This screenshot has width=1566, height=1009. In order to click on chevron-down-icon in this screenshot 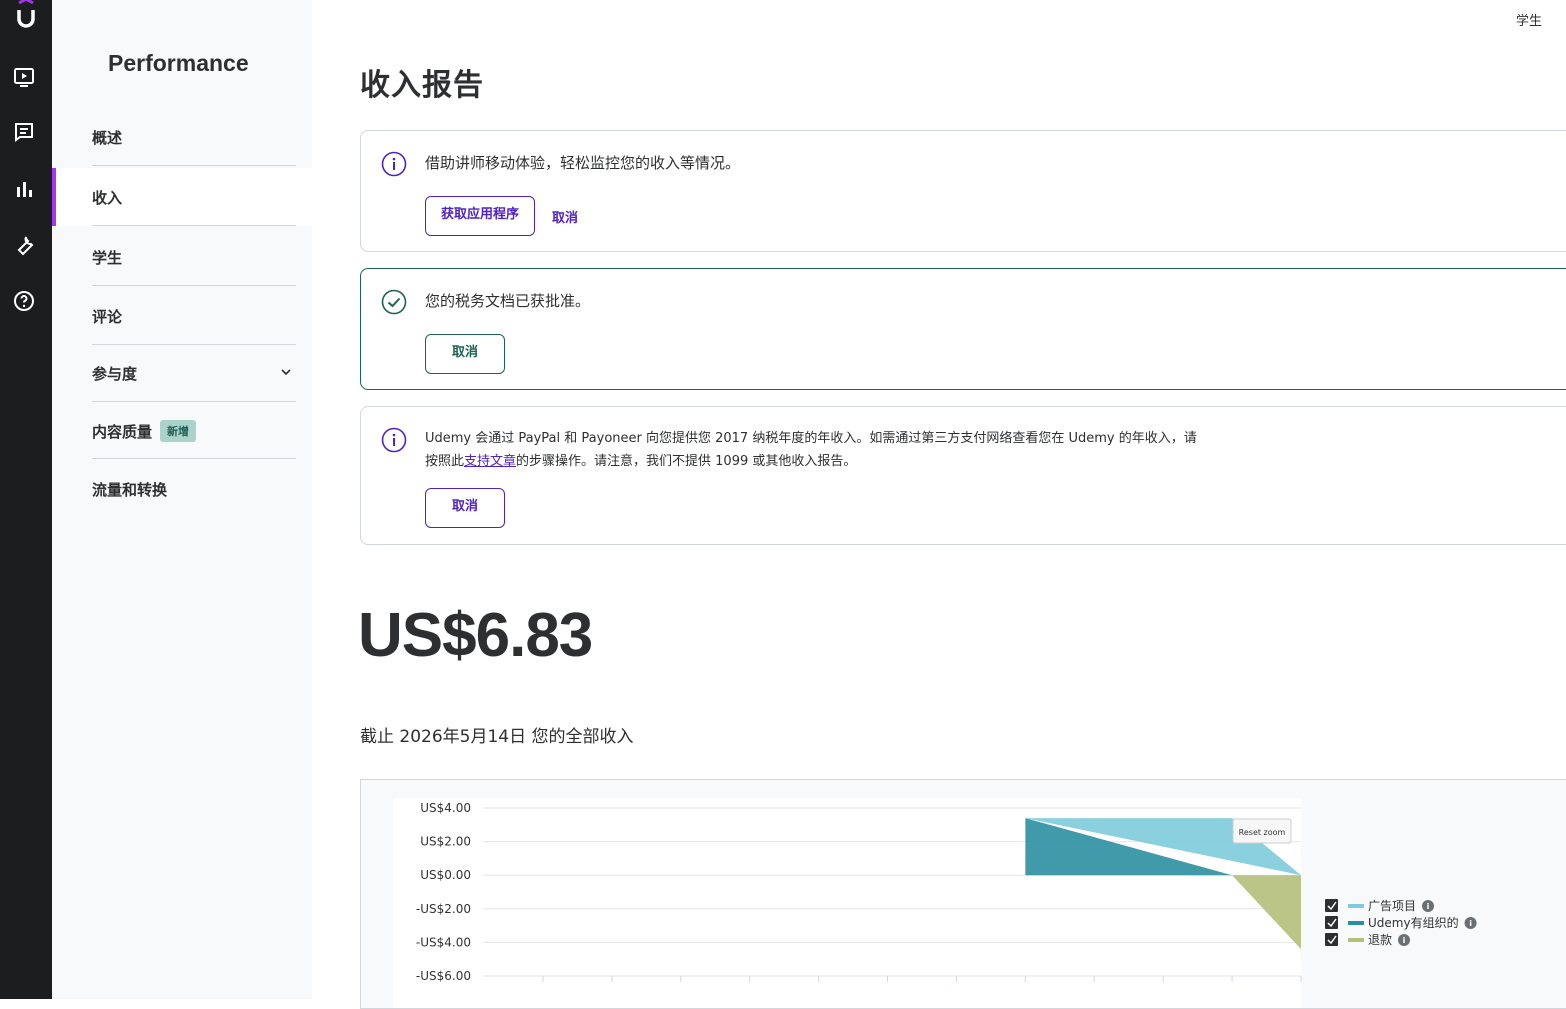, I will do `click(286, 372)`.